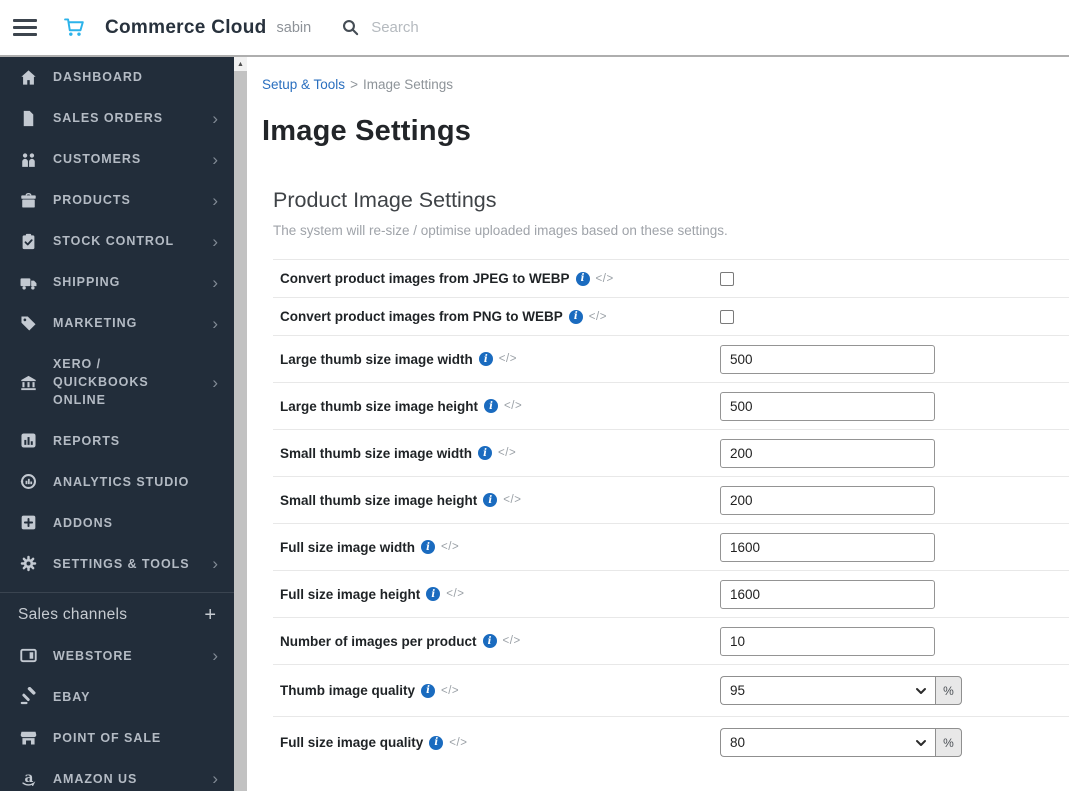  I want to click on sidebar-item-label: ANALYTICS STUDIO, so click(121, 481).